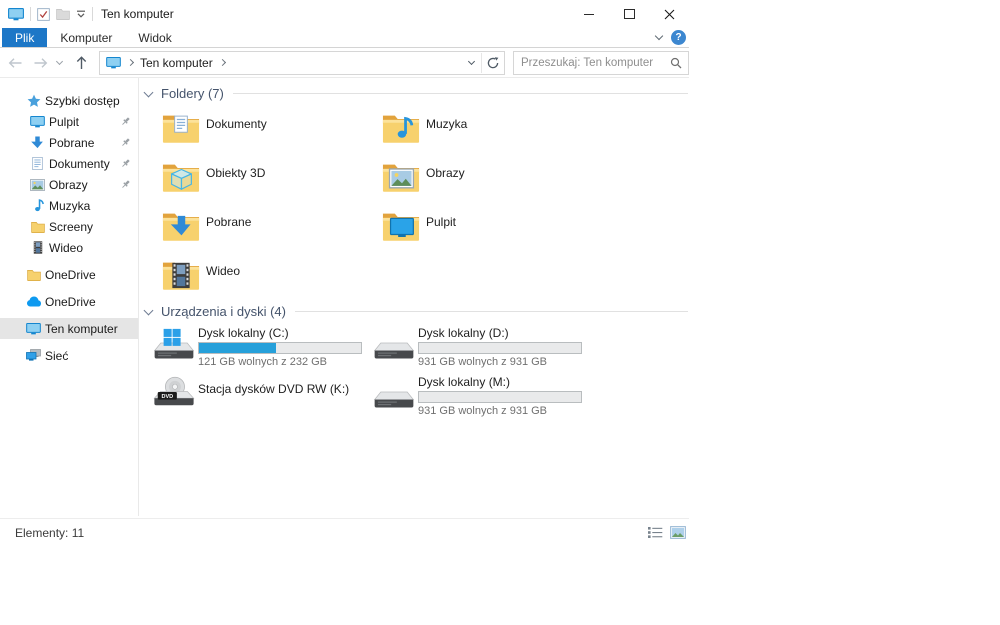 This screenshot has width=1000, height=625. I want to click on up-arrow-icon, so click(82, 62).